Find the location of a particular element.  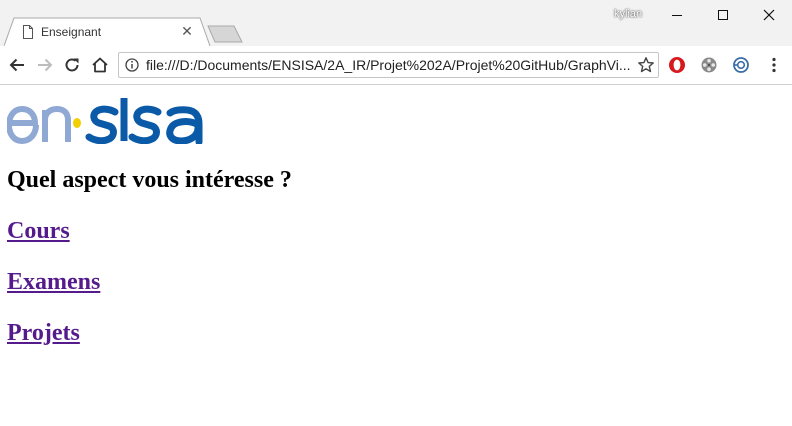

profile-name: kylian is located at coordinates (628, 14).